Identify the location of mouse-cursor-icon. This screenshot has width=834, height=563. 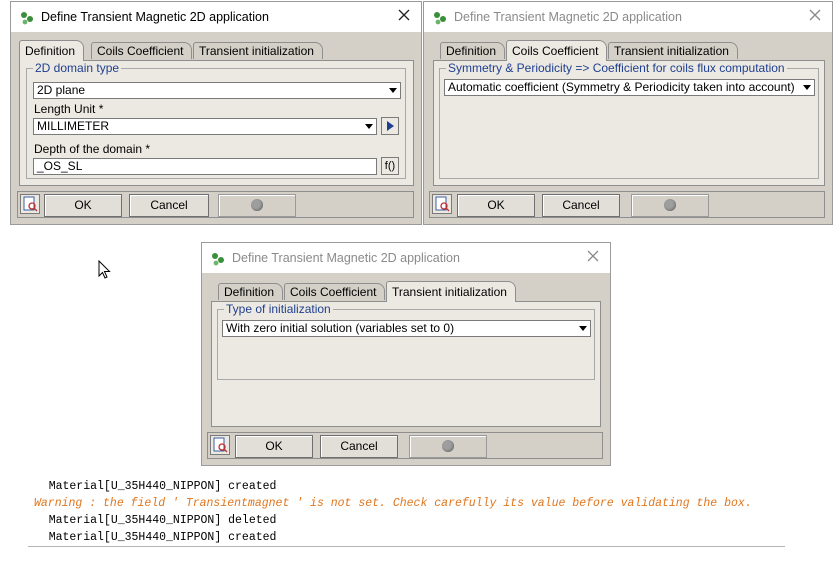
(104, 269).